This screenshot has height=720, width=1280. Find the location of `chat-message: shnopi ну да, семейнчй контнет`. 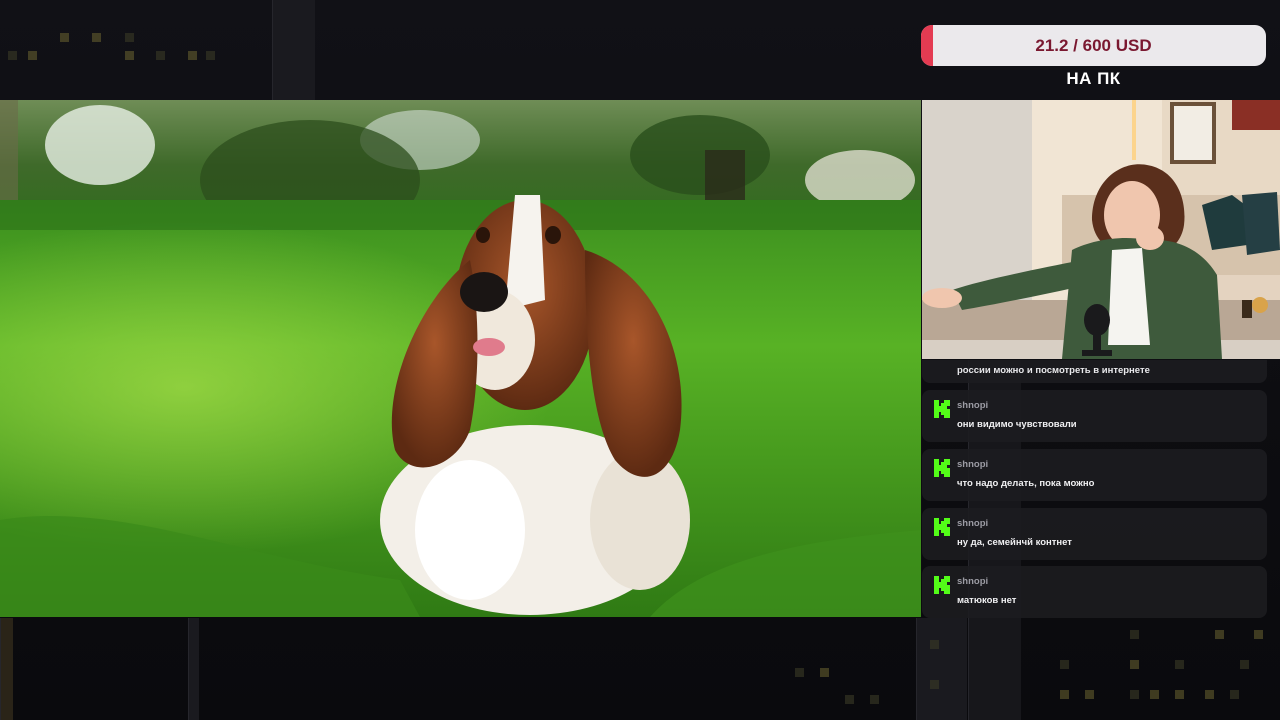

chat-message: shnopi ну да, семейнчй контнет is located at coordinates (1094, 534).